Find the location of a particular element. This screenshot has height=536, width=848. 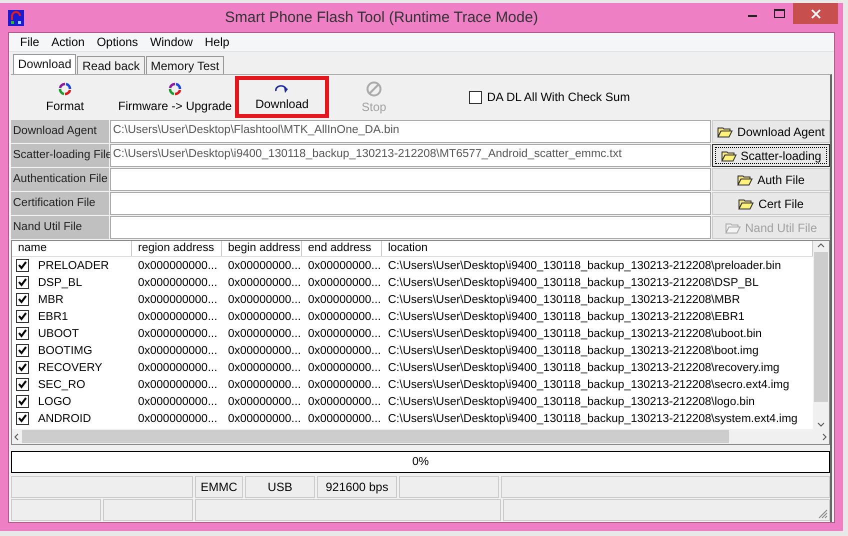

field-label: Certification File is located at coordinates (60, 203).